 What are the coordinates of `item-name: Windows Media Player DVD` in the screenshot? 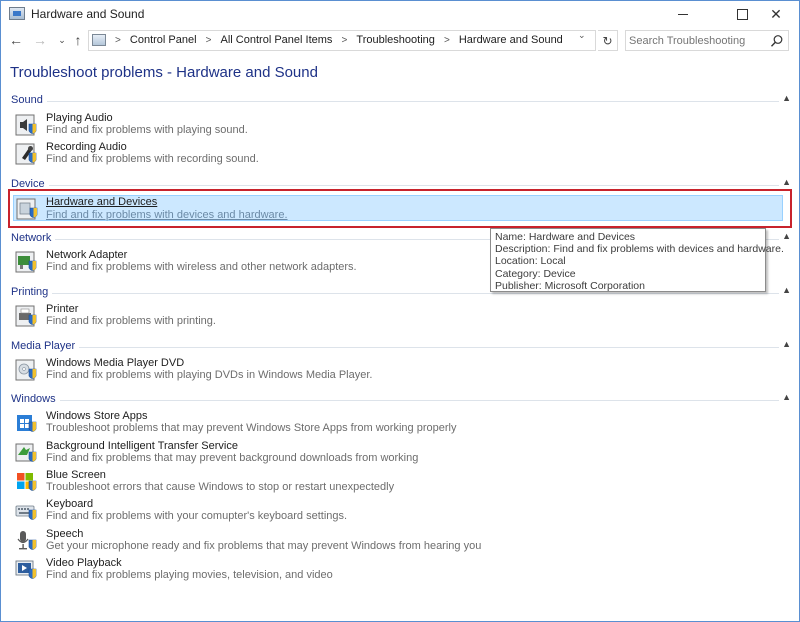 It's located at (115, 363).